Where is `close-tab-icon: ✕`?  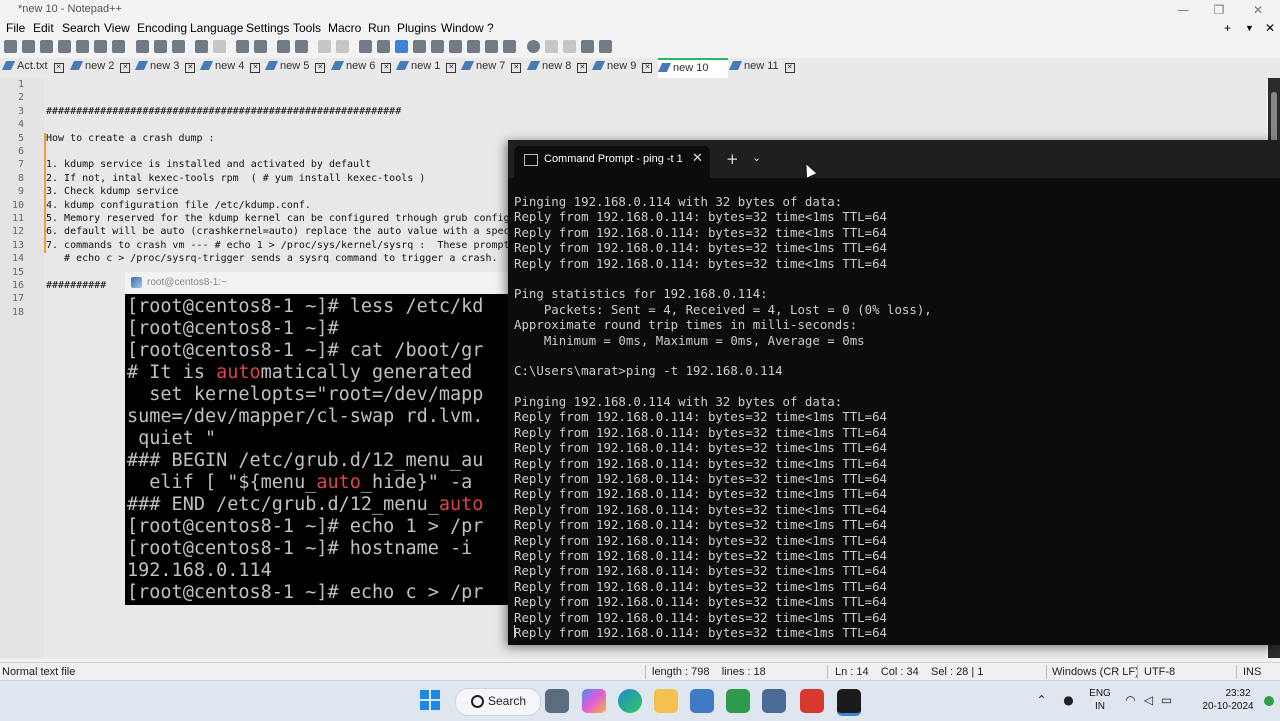 close-tab-icon: ✕ is located at coordinates (697, 158).